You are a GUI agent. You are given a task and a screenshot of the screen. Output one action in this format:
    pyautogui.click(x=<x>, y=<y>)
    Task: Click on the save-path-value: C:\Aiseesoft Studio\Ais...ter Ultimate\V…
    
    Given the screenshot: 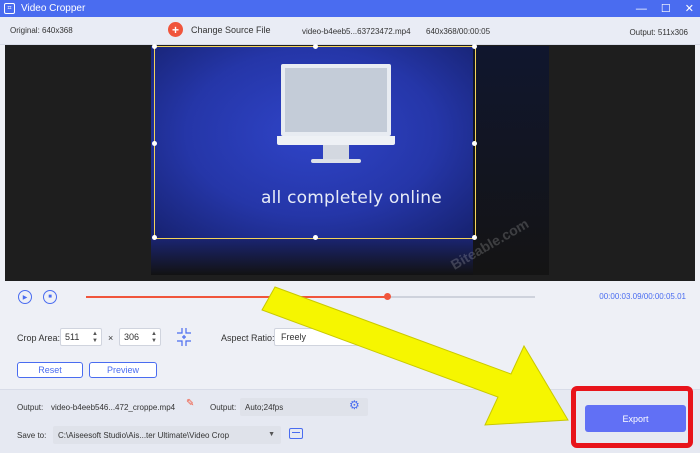 What is the action you would take?
    pyautogui.click(x=144, y=435)
    